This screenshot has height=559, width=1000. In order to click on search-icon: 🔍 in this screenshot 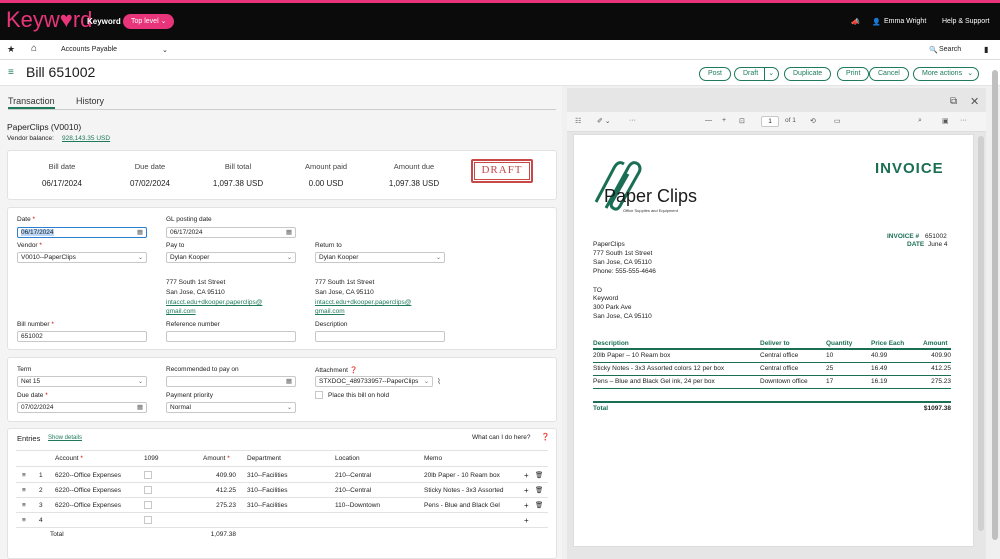, I will do `click(933, 50)`.